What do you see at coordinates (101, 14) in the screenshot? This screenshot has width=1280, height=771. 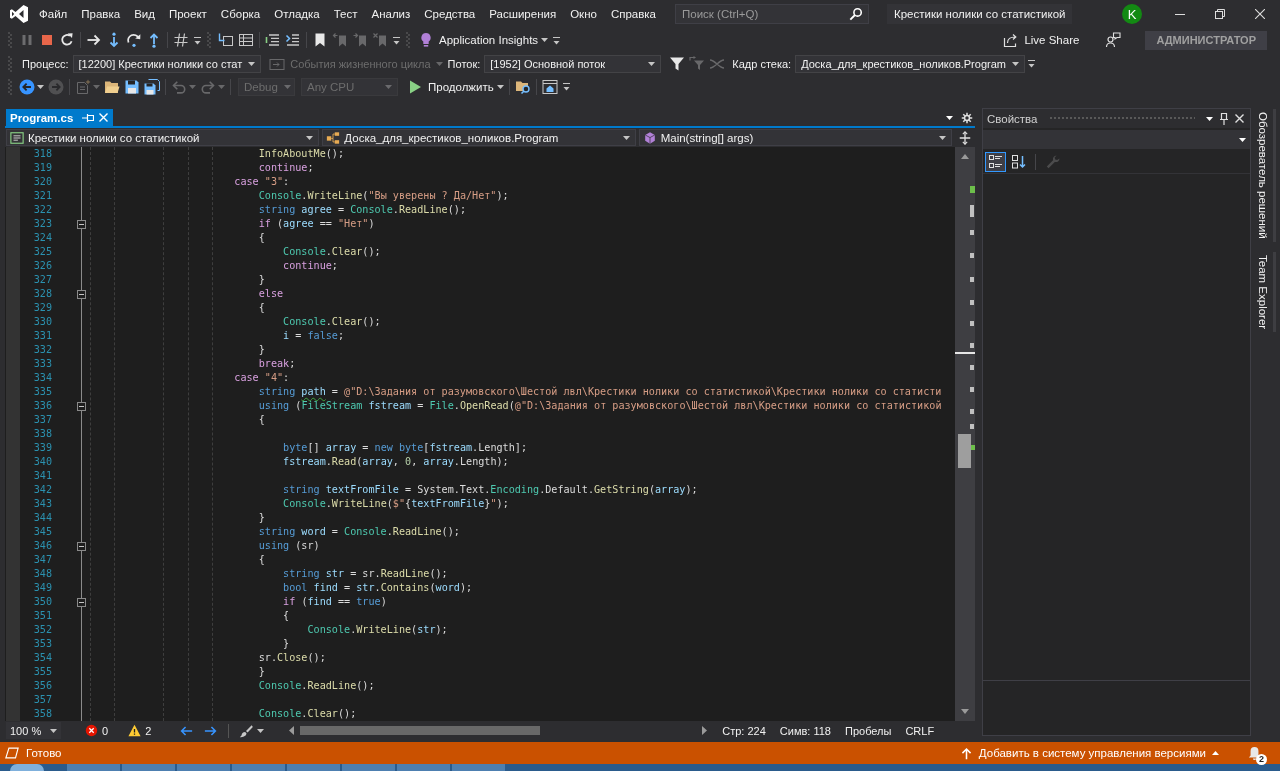 I see `menu-item: Правка` at bounding box center [101, 14].